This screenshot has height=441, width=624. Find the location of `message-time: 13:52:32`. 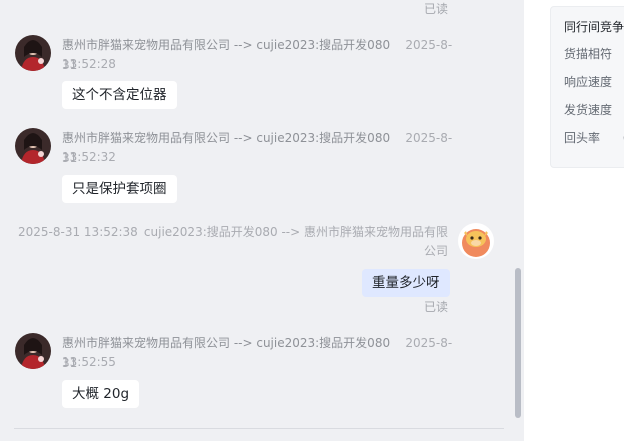

message-time: 13:52:32 is located at coordinates (89, 157).